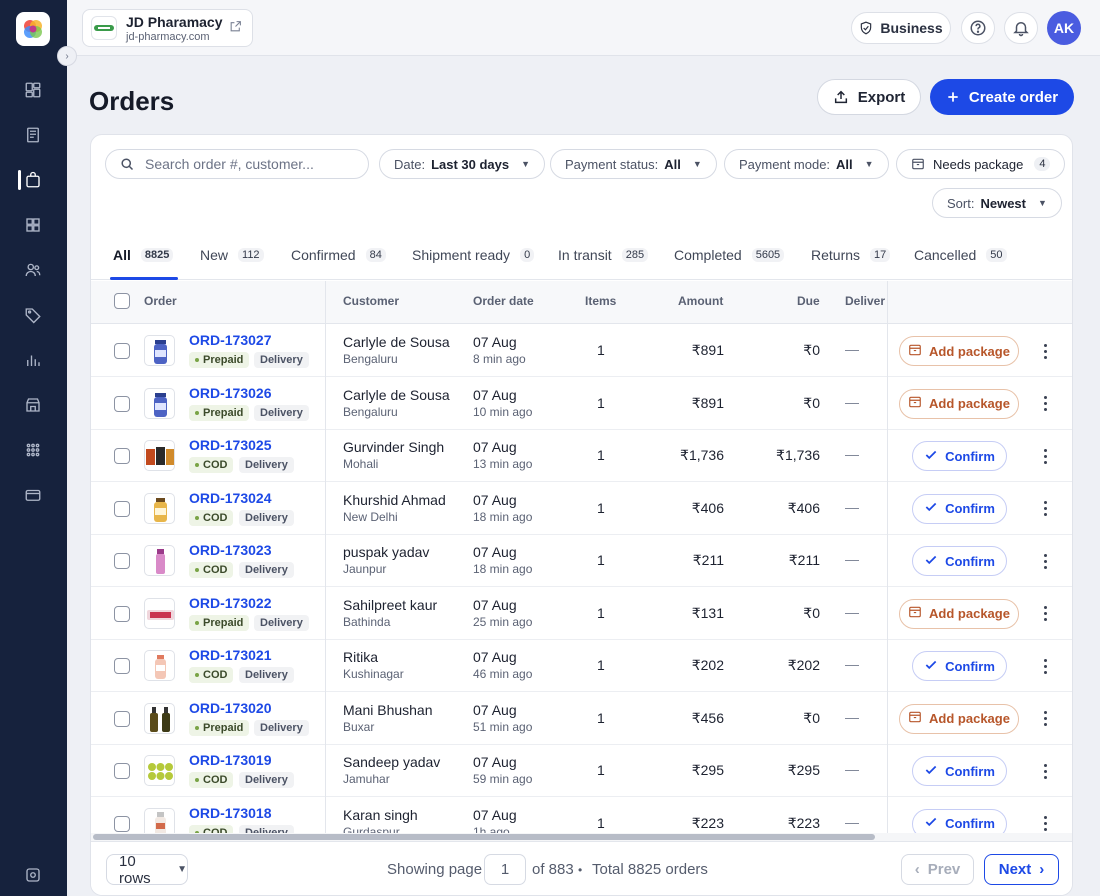 This screenshot has height=896, width=1100. What do you see at coordinates (230, 445) in the screenshot?
I see `order-number-link: ORD-173025` at bounding box center [230, 445].